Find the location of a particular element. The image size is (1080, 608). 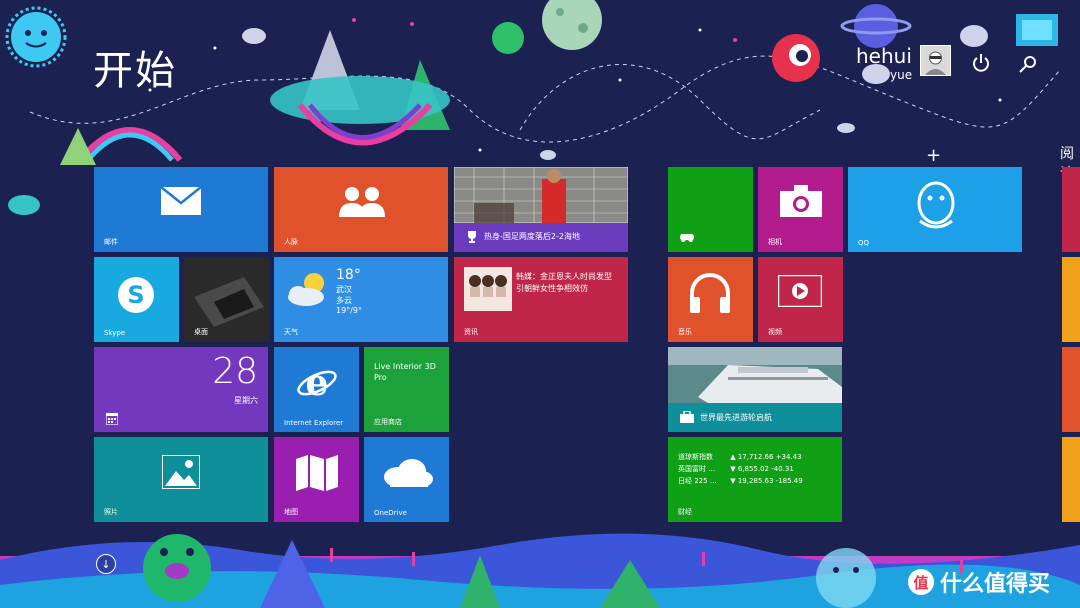

mail-icon is located at coordinates (181, 201).